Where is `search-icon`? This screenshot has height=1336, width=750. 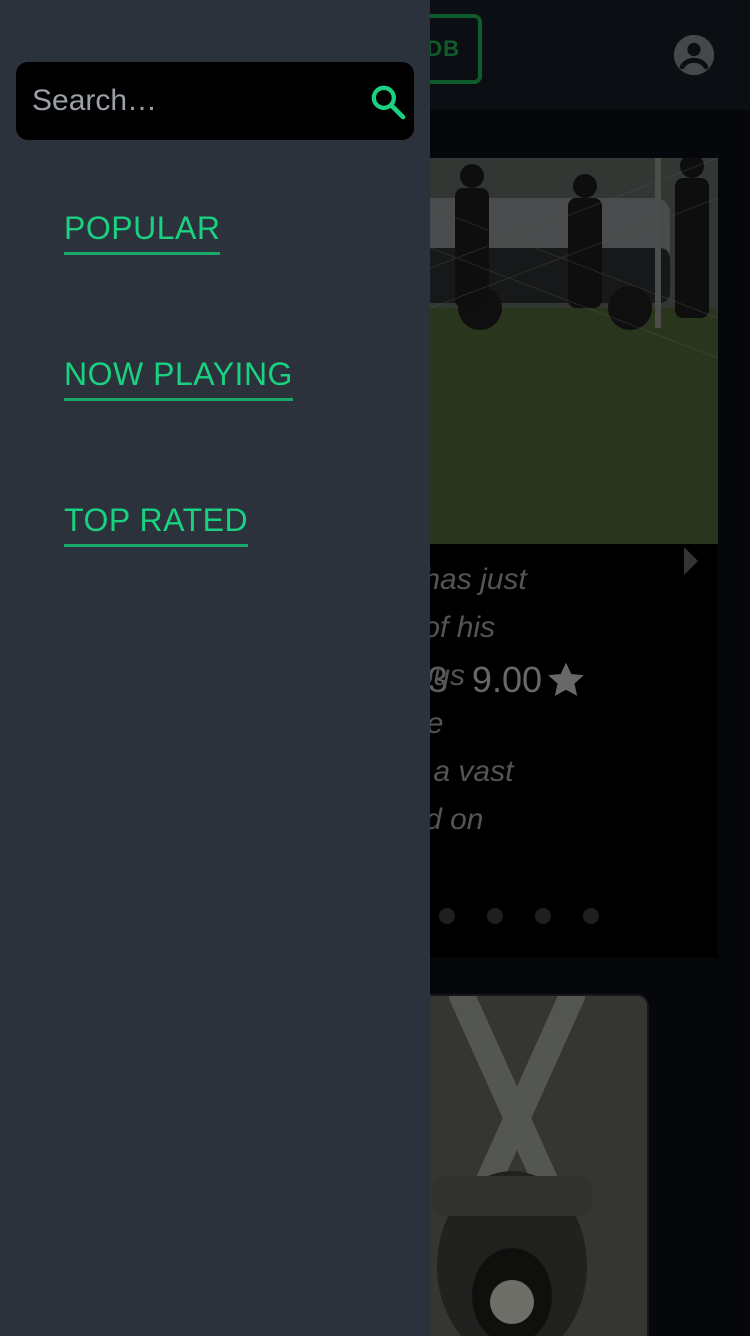 search-icon is located at coordinates (388, 102).